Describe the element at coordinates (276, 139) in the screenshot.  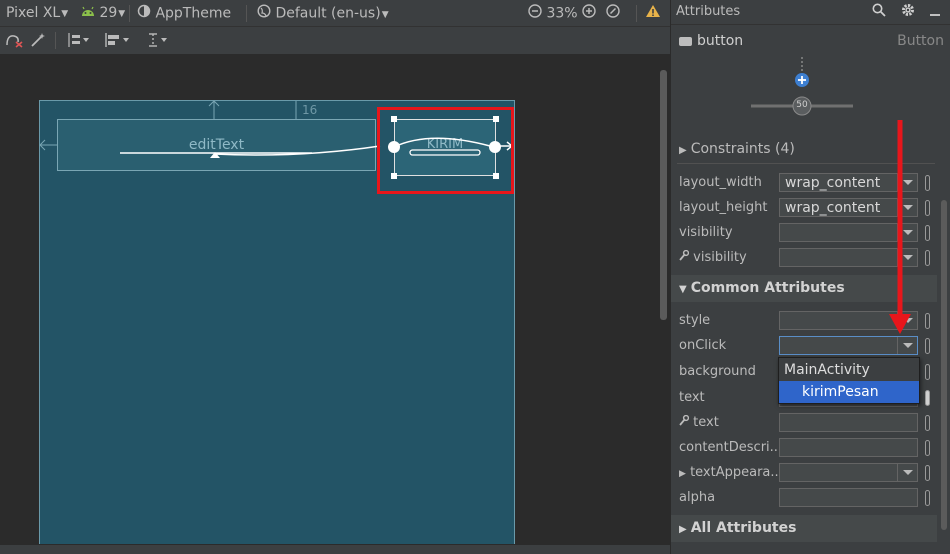
I see `constraint-overlay` at that location.